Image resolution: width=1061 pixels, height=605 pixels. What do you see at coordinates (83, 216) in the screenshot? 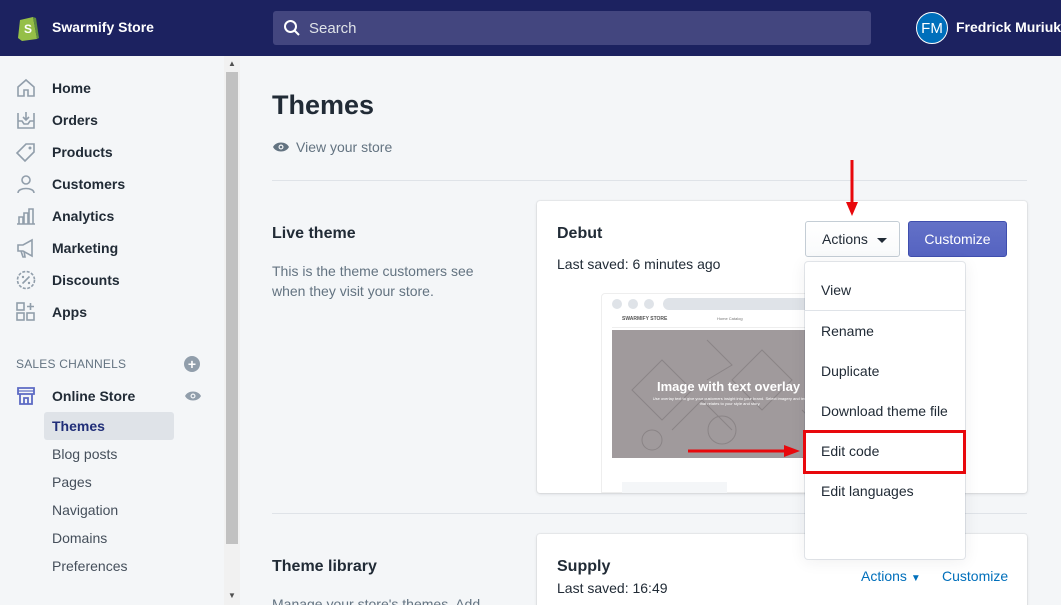
I see `sidebar-item-label: Analytics` at bounding box center [83, 216].